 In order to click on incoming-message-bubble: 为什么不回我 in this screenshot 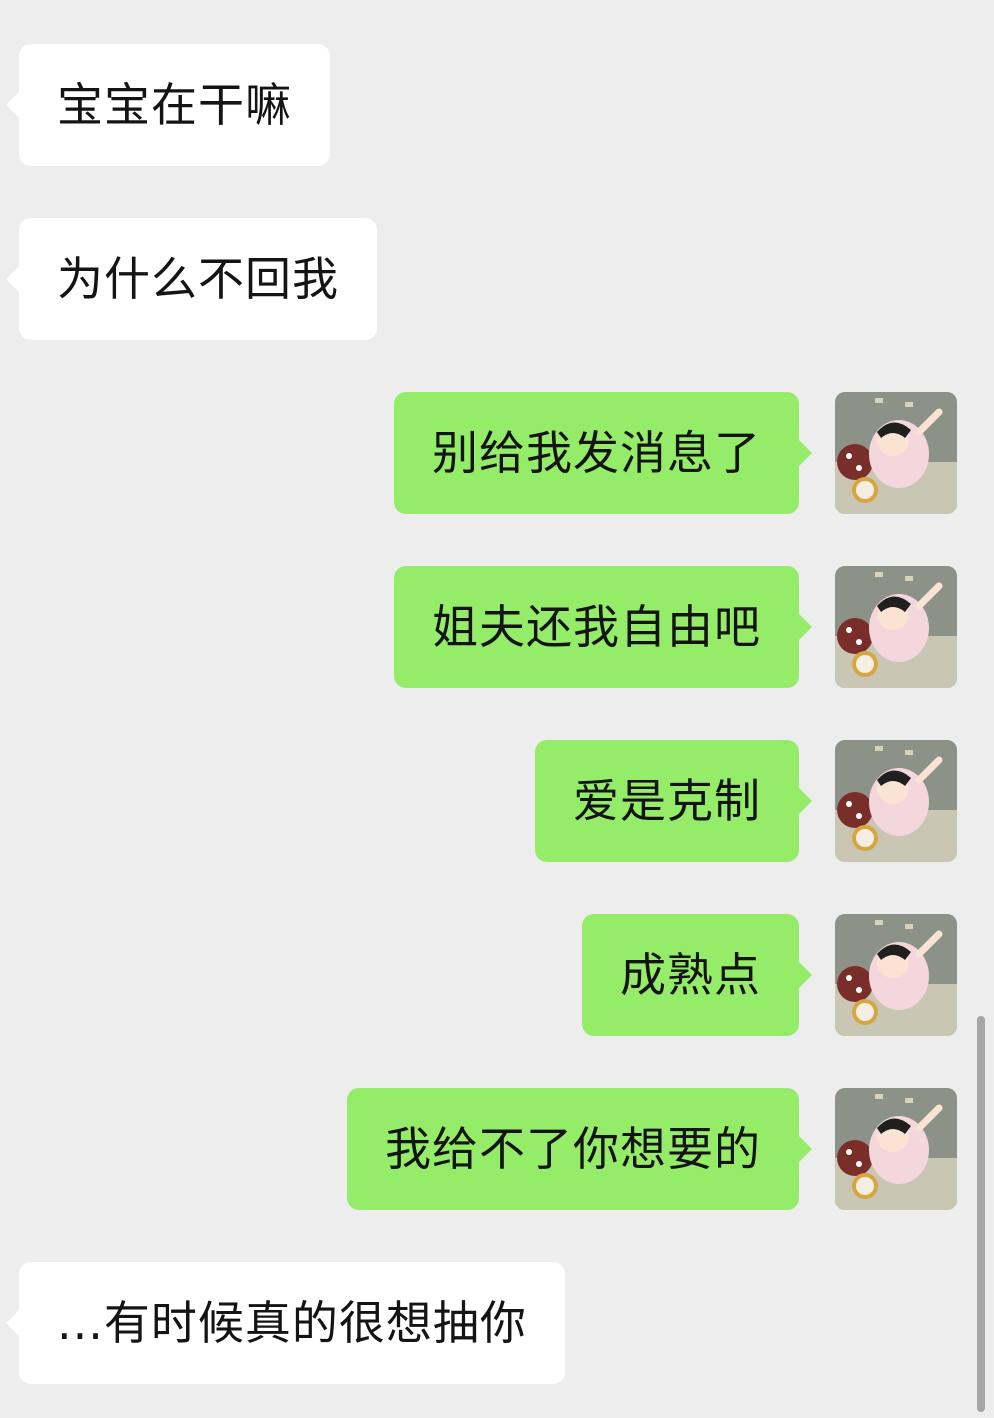, I will do `click(191, 279)`.